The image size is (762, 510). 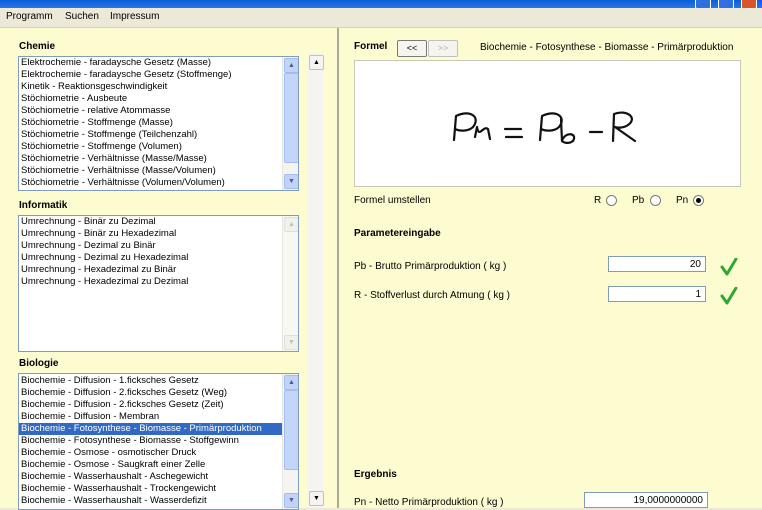 What do you see at coordinates (432, 295) in the screenshot?
I see `param-r-label: R - Stoffverlust durch Atmung ( kg )` at bounding box center [432, 295].